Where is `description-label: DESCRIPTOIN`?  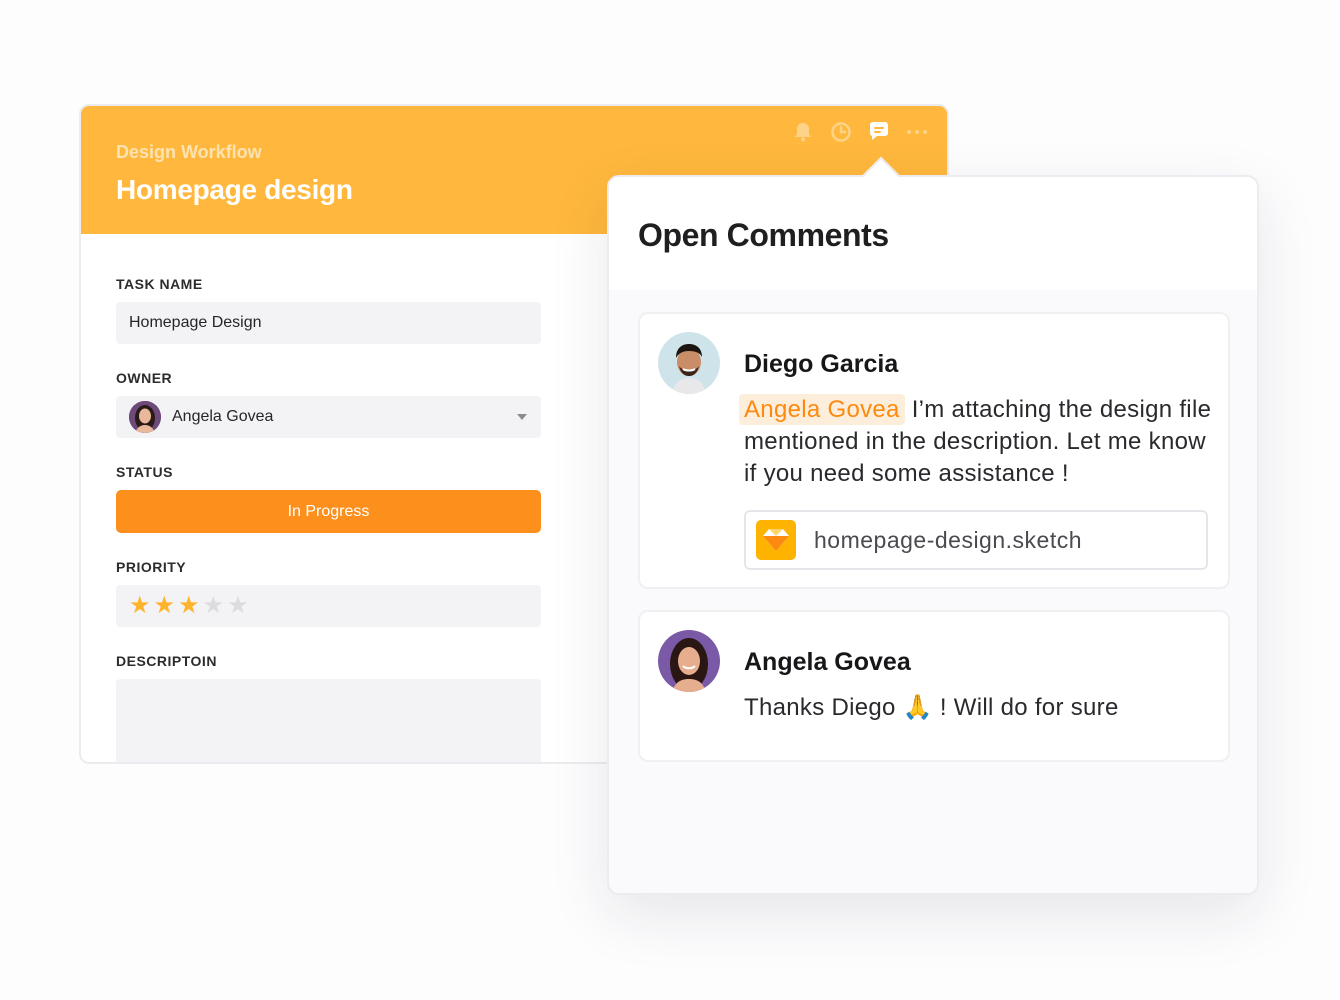 description-label: DESCRIPTOIN is located at coordinates (166, 661).